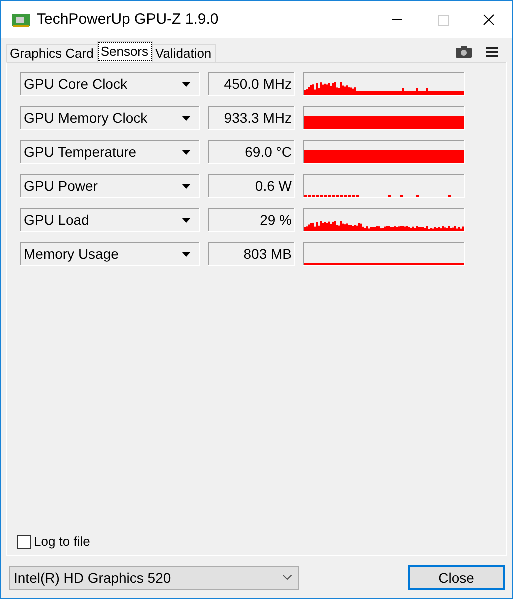 The height and width of the screenshot is (599, 513). Describe the element at coordinates (52, 53) in the screenshot. I see `tab: Graphics Card` at that location.